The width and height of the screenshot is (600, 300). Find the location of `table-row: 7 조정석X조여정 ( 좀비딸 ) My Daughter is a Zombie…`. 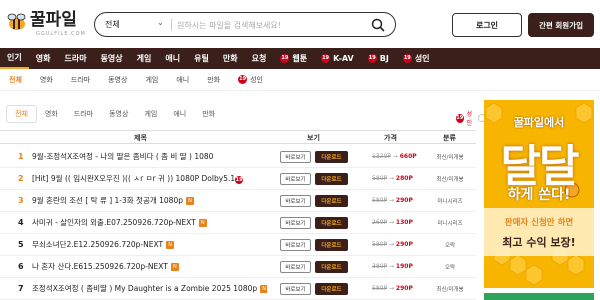

table-row: 7 조정석X조여정 ( 좀비딸 ) My Daughter is a Zombie… is located at coordinates (238, 289).